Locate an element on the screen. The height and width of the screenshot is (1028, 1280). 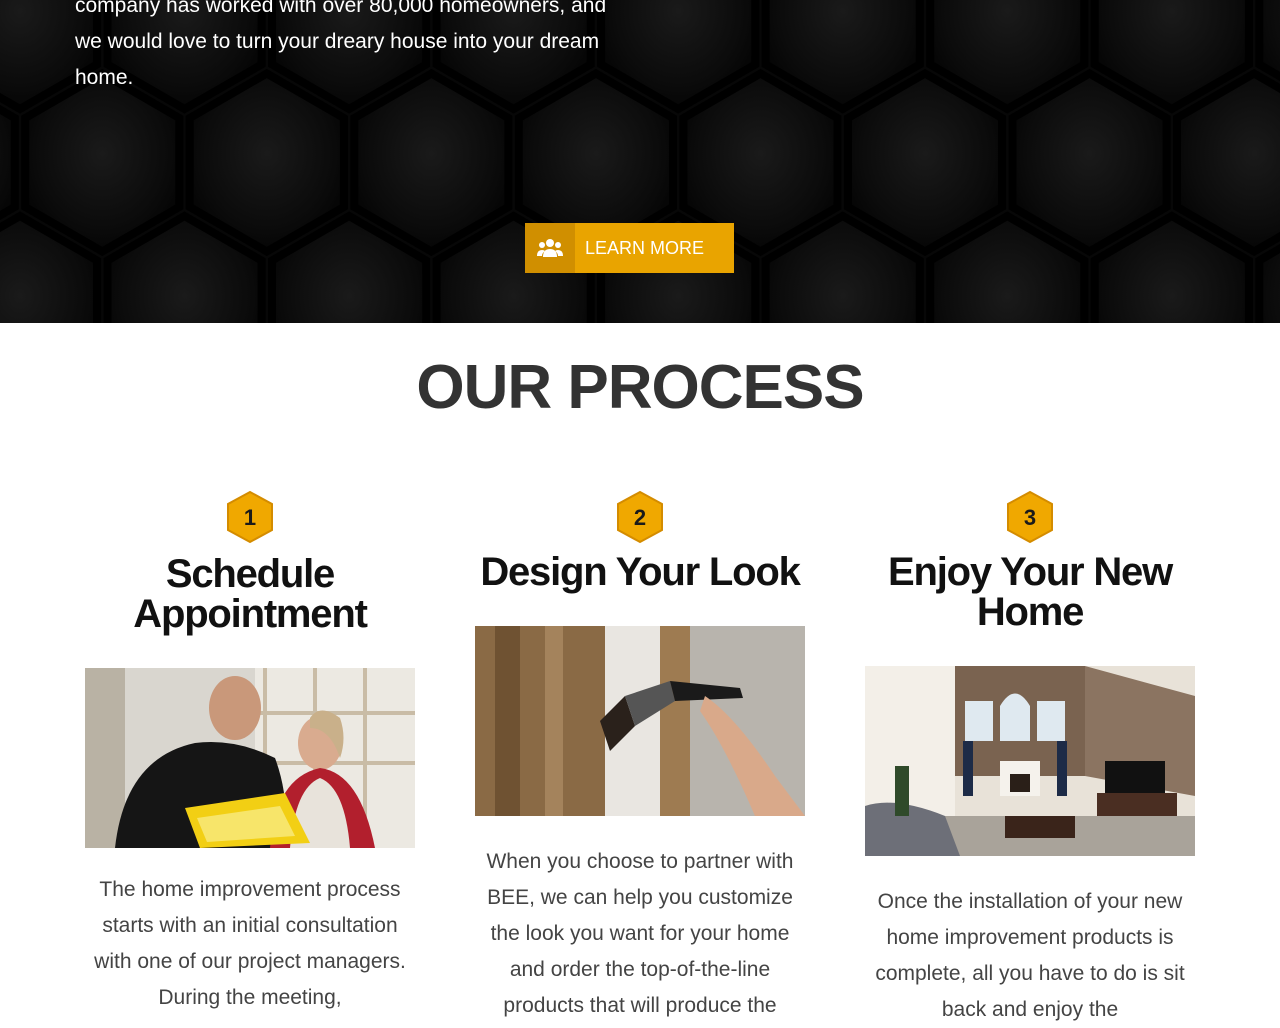
step-title: Enjoy Your New Home is located at coordinates (1030, 592).